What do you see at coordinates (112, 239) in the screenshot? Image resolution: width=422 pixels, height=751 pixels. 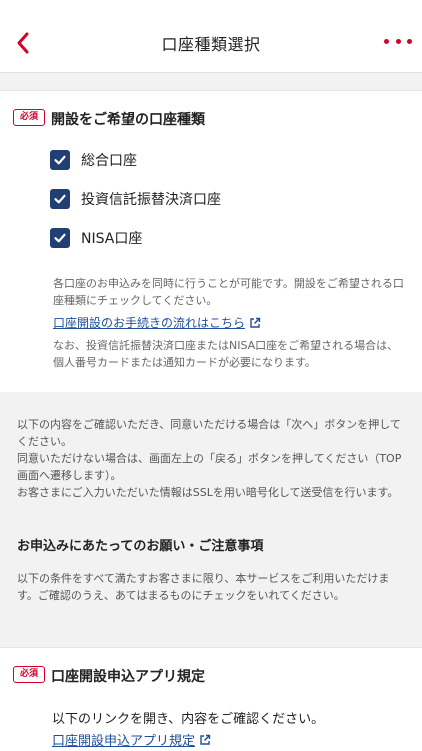 I see `checkbox-label: NISA口座` at bounding box center [112, 239].